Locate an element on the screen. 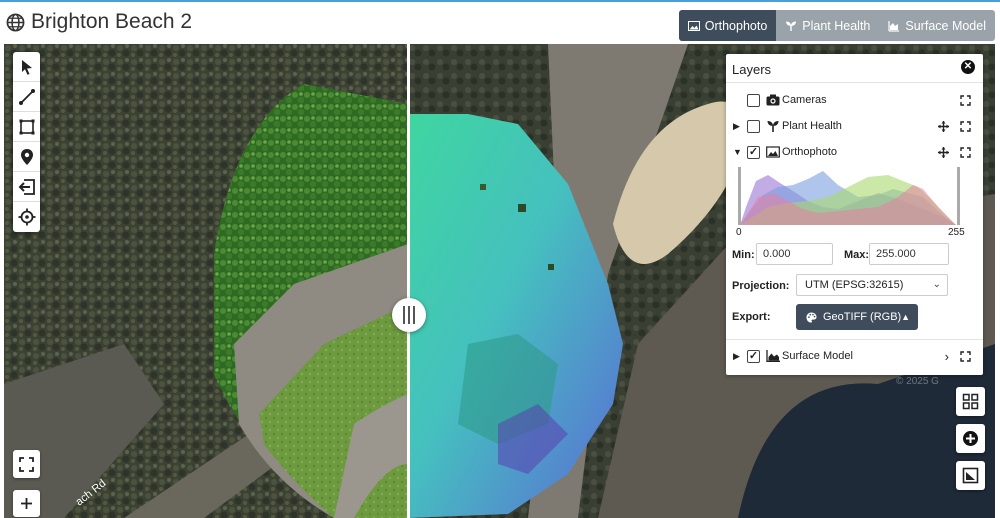  tab-orthophoto-label: Orthophoto is located at coordinates (736, 25).